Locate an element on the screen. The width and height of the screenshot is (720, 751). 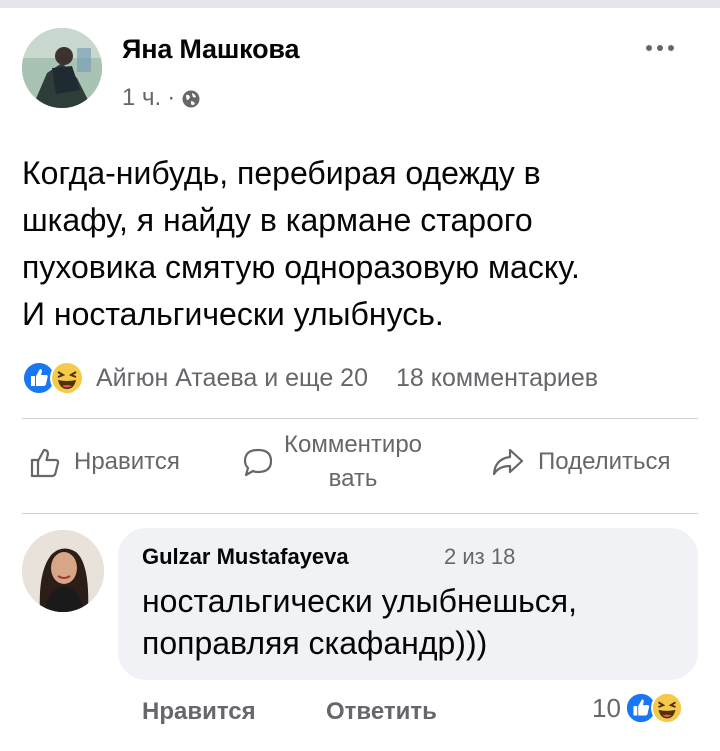
comment-position: 2 из 18 is located at coordinates (480, 556).